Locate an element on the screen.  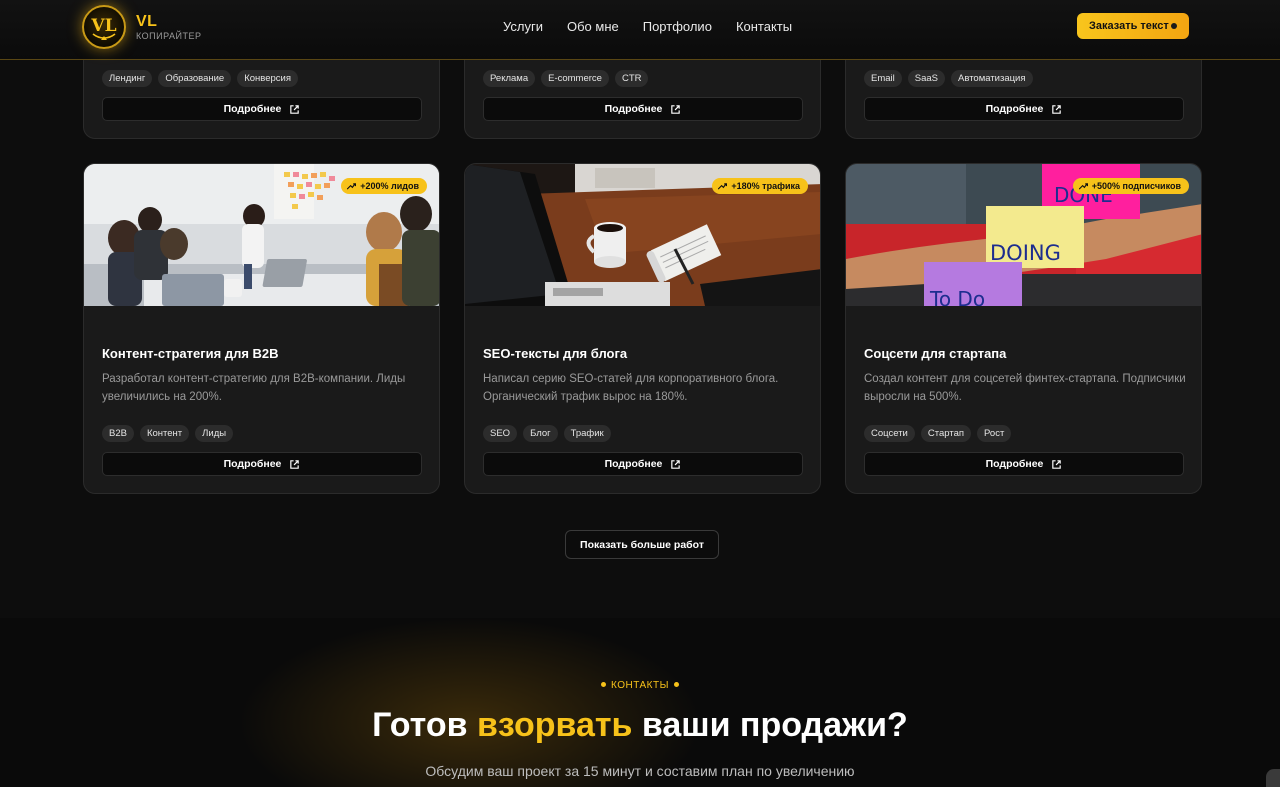
tag: E-commerce is located at coordinates (575, 78).